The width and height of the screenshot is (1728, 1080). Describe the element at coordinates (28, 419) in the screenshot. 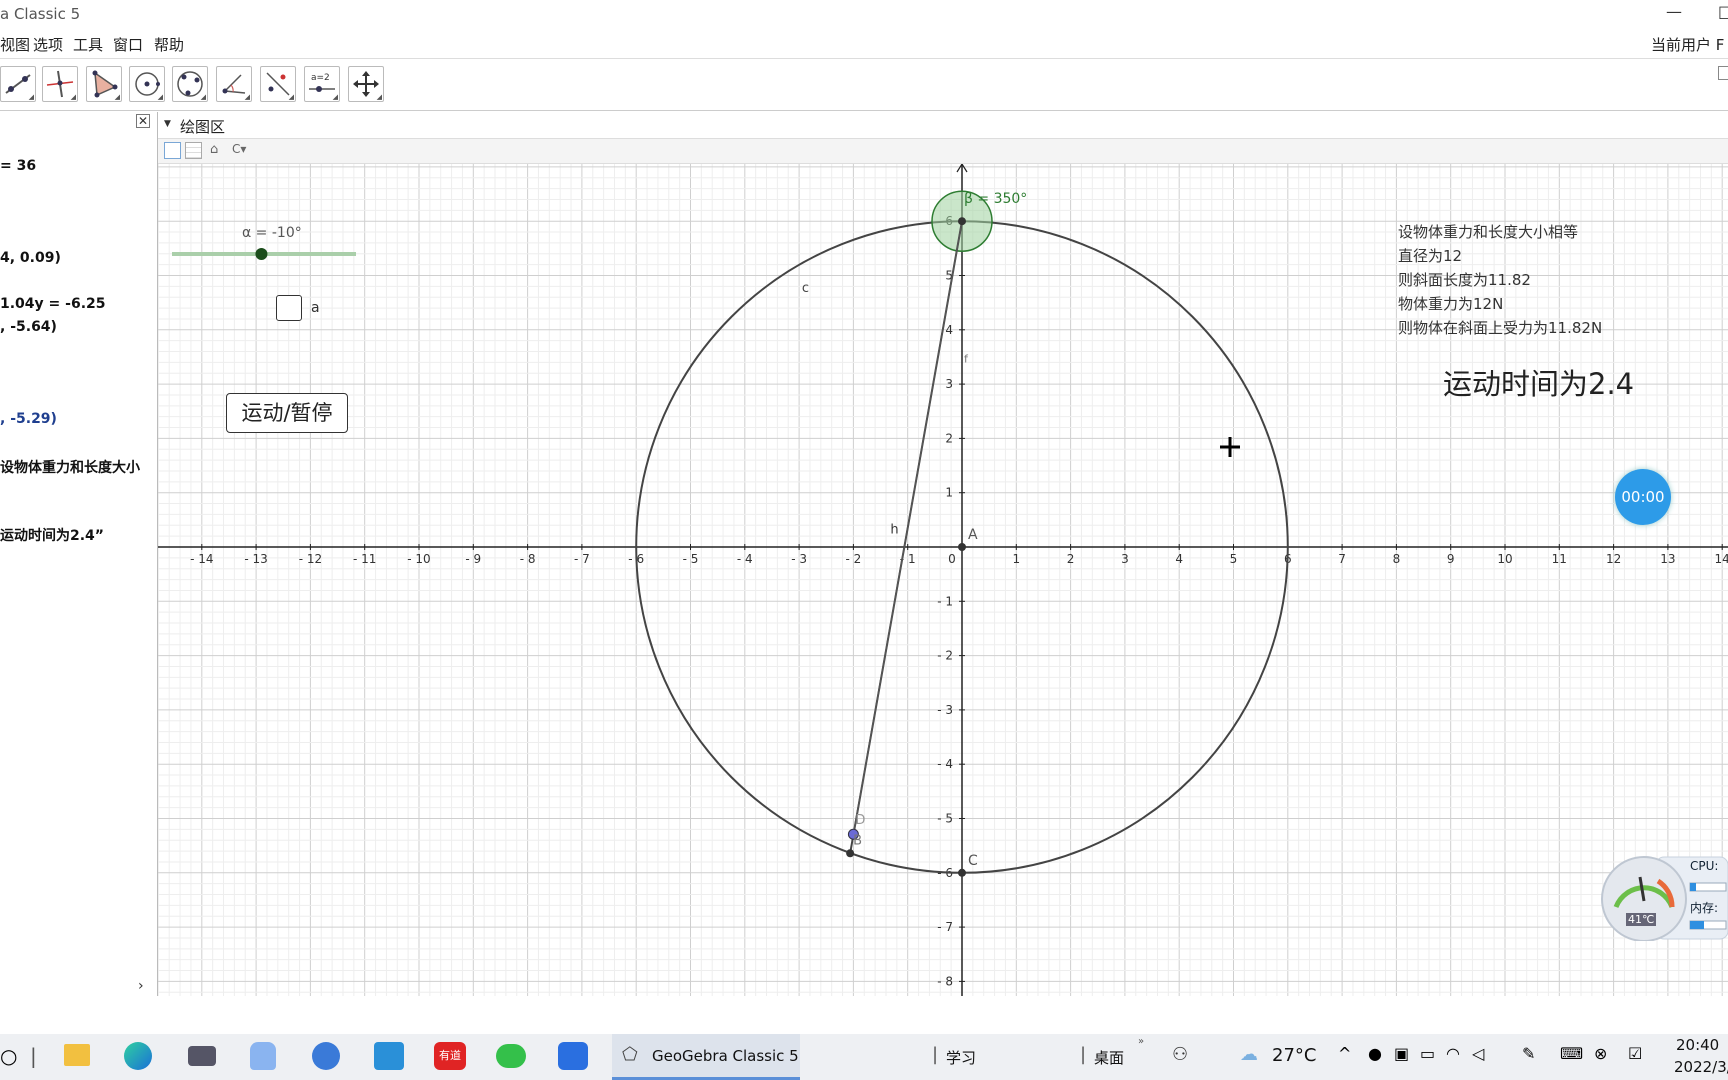

I see `algebra-item: , -5.29)` at that location.